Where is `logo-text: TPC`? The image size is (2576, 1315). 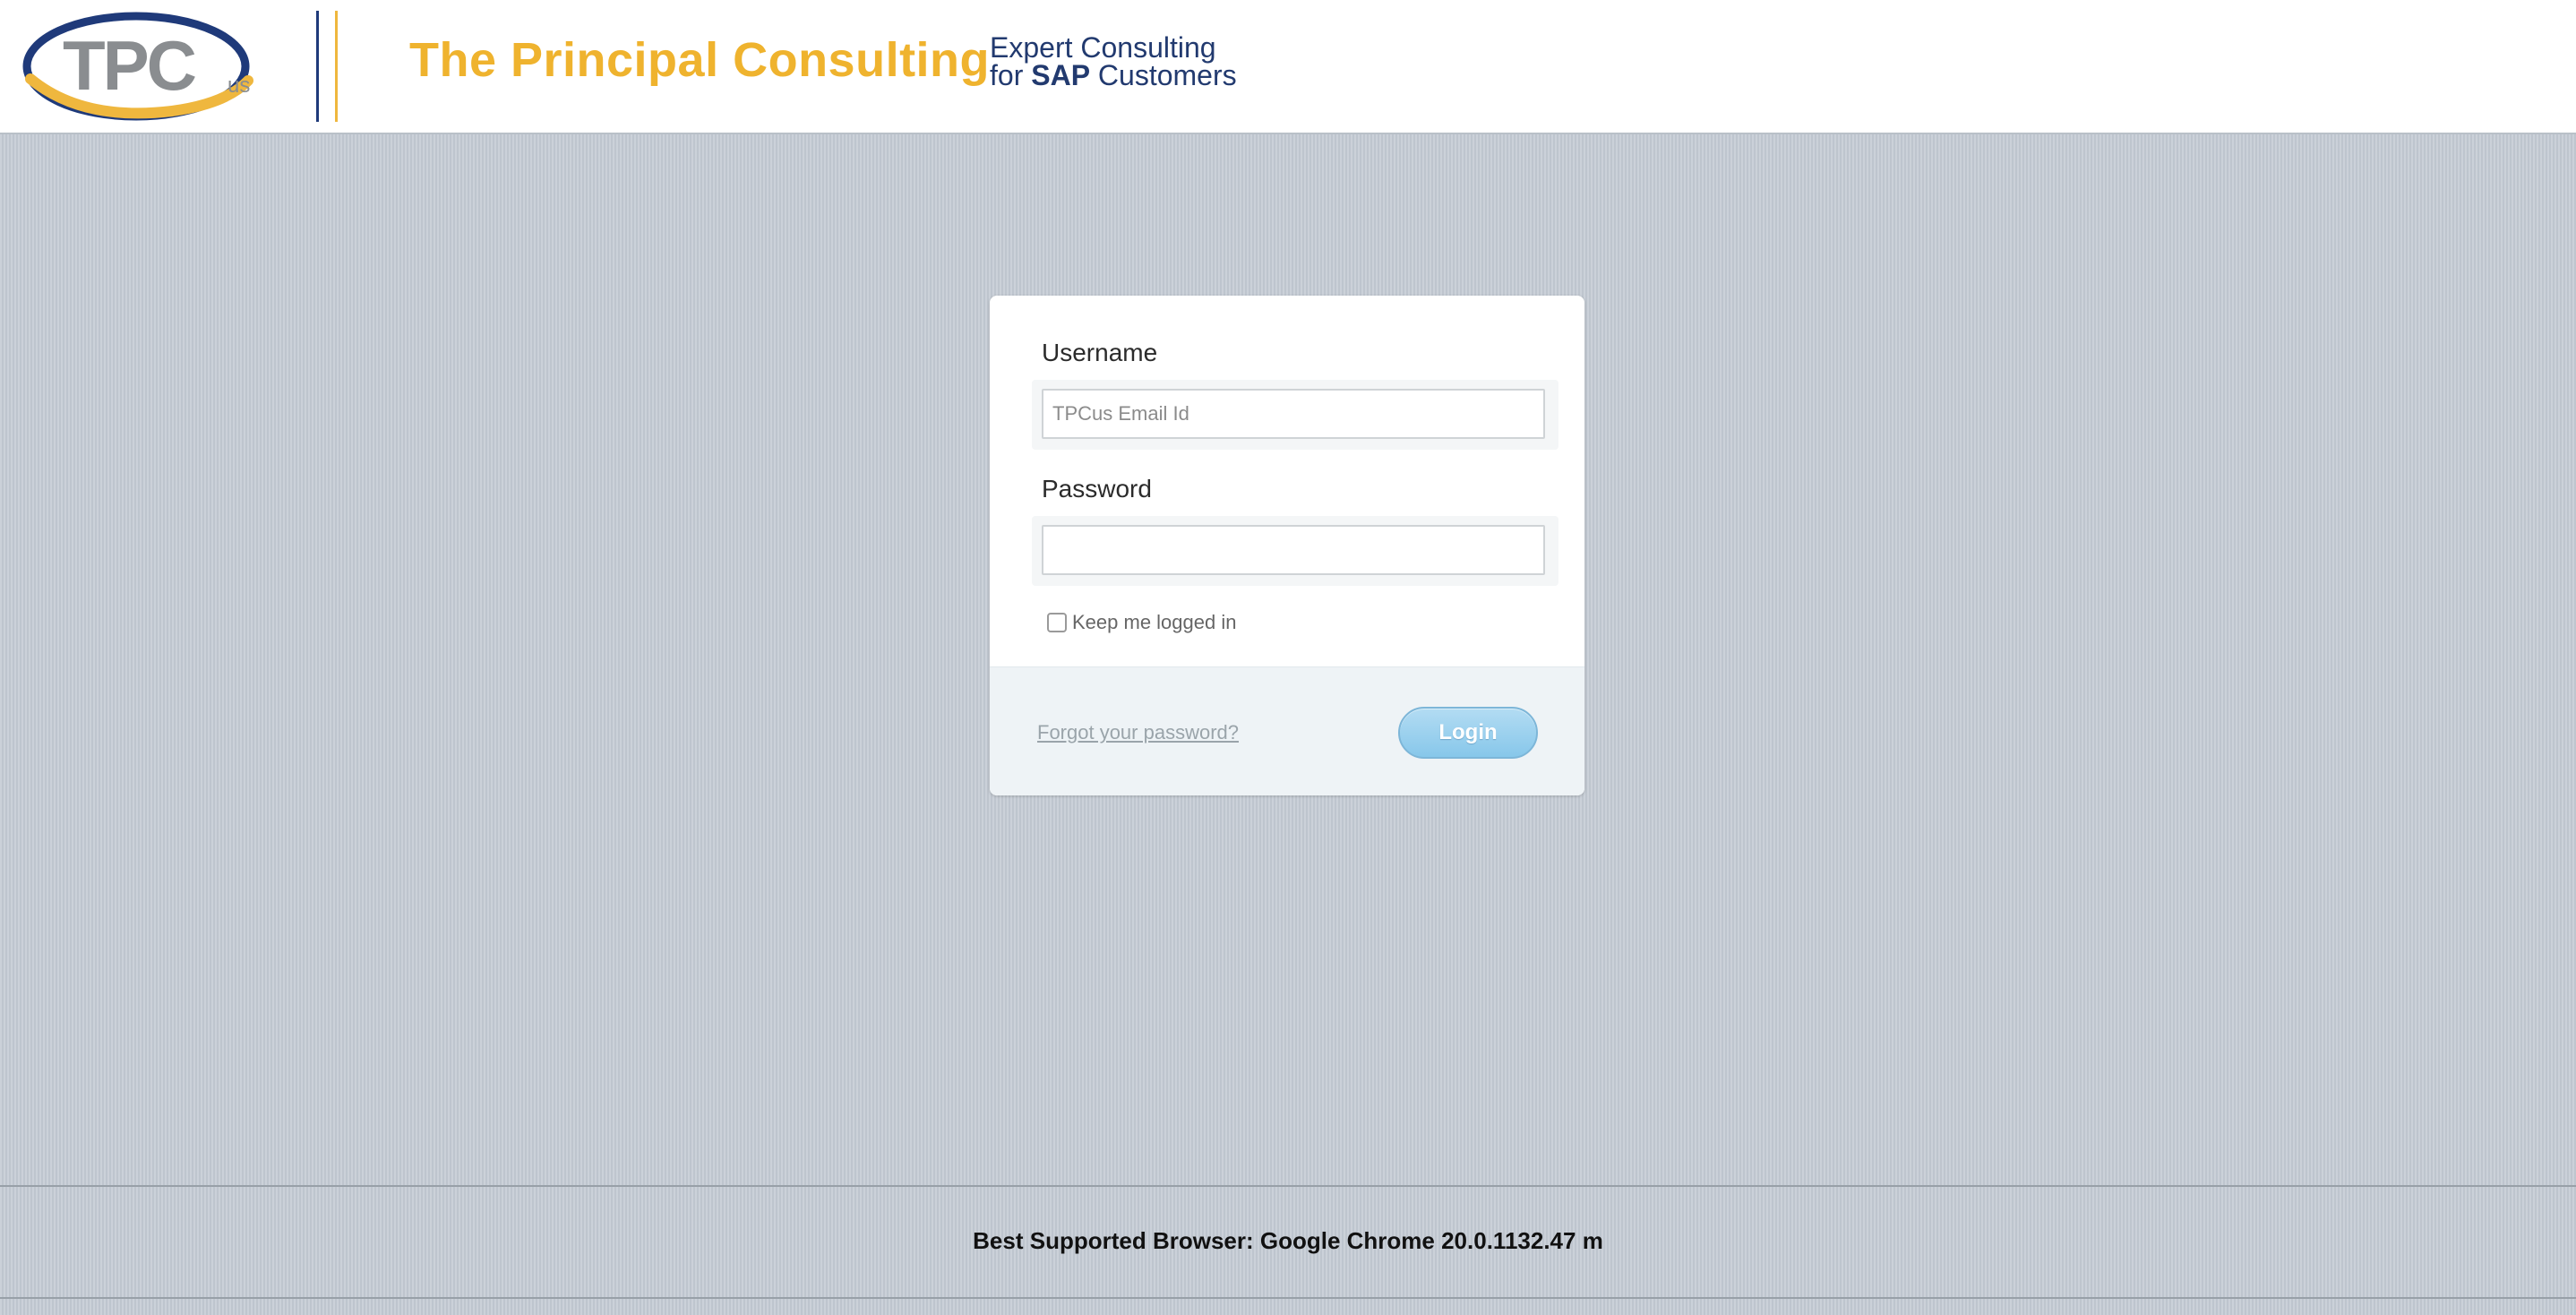
logo-text: TPC is located at coordinates (129, 65).